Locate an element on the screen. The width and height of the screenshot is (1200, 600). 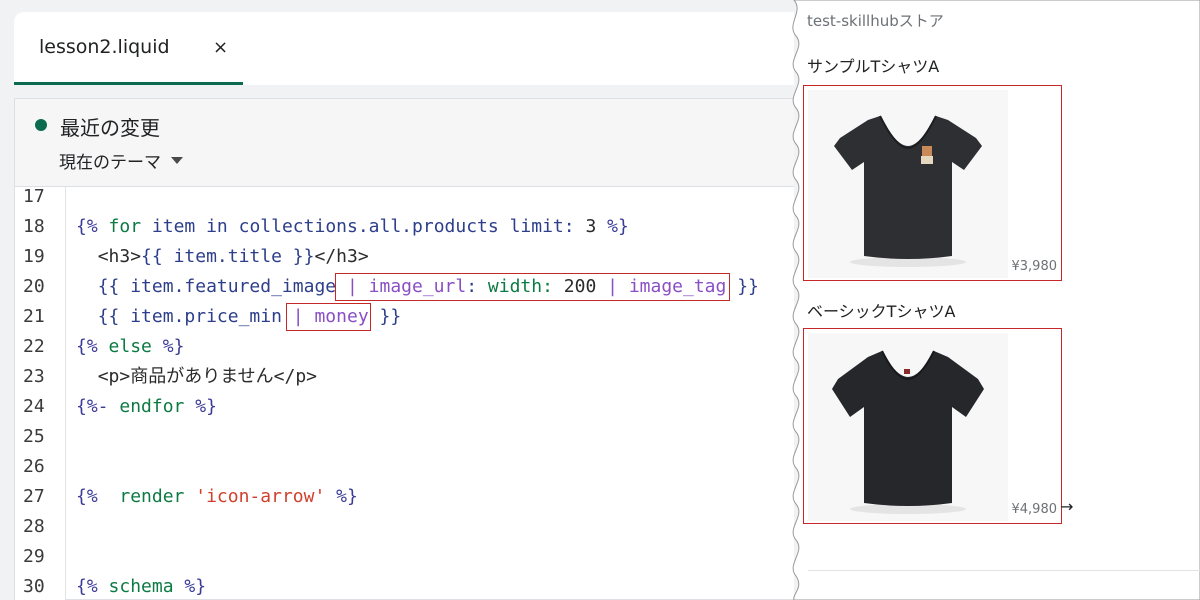
divider is located at coordinates (1004, 570).